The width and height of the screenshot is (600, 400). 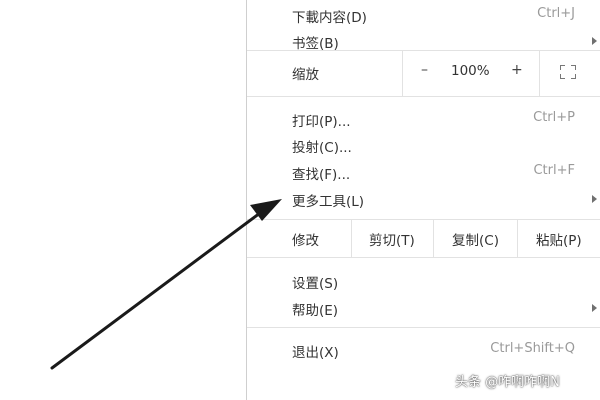 I want to click on edit-row: 修改 剪切(T) 复制(C) 粘贴(P), so click(x=423, y=238).